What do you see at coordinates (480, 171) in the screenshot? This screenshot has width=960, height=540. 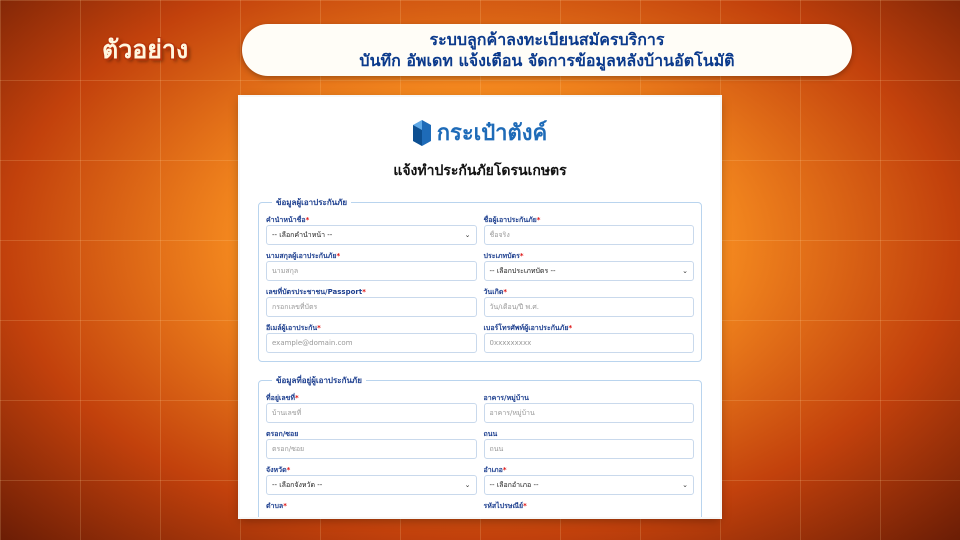 I see `form-title: แจ้งทำประกันภัยโดรนเกษตร` at bounding box center [480, 171].